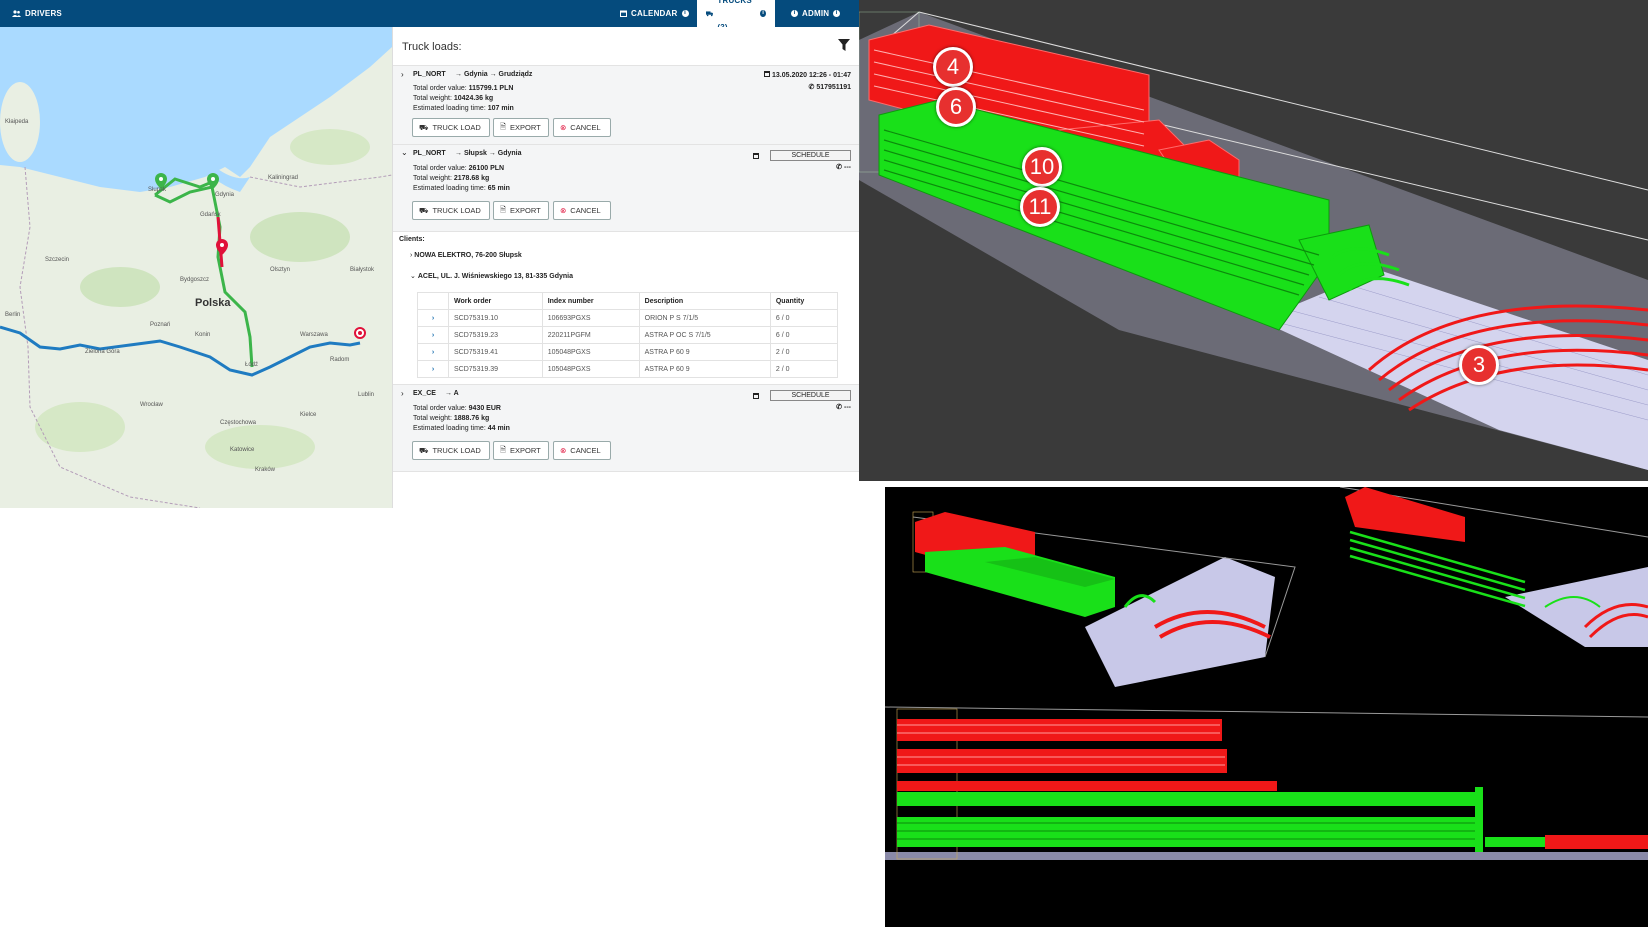  I want to click on panel-title: Truck loads:, so click(432, 47).